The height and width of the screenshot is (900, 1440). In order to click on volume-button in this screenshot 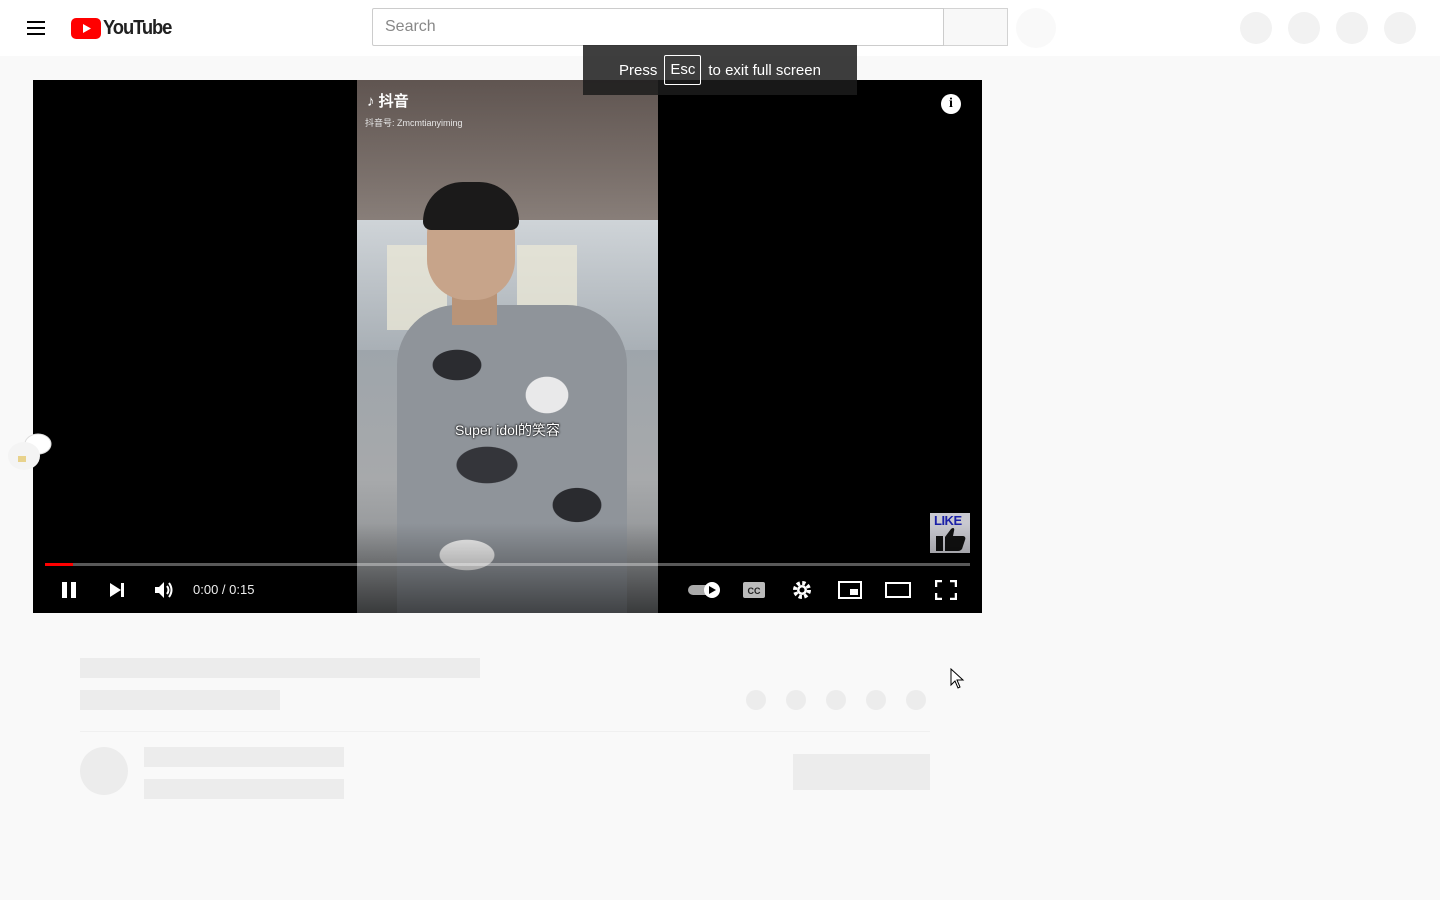, I will do `click(164, 590)`.